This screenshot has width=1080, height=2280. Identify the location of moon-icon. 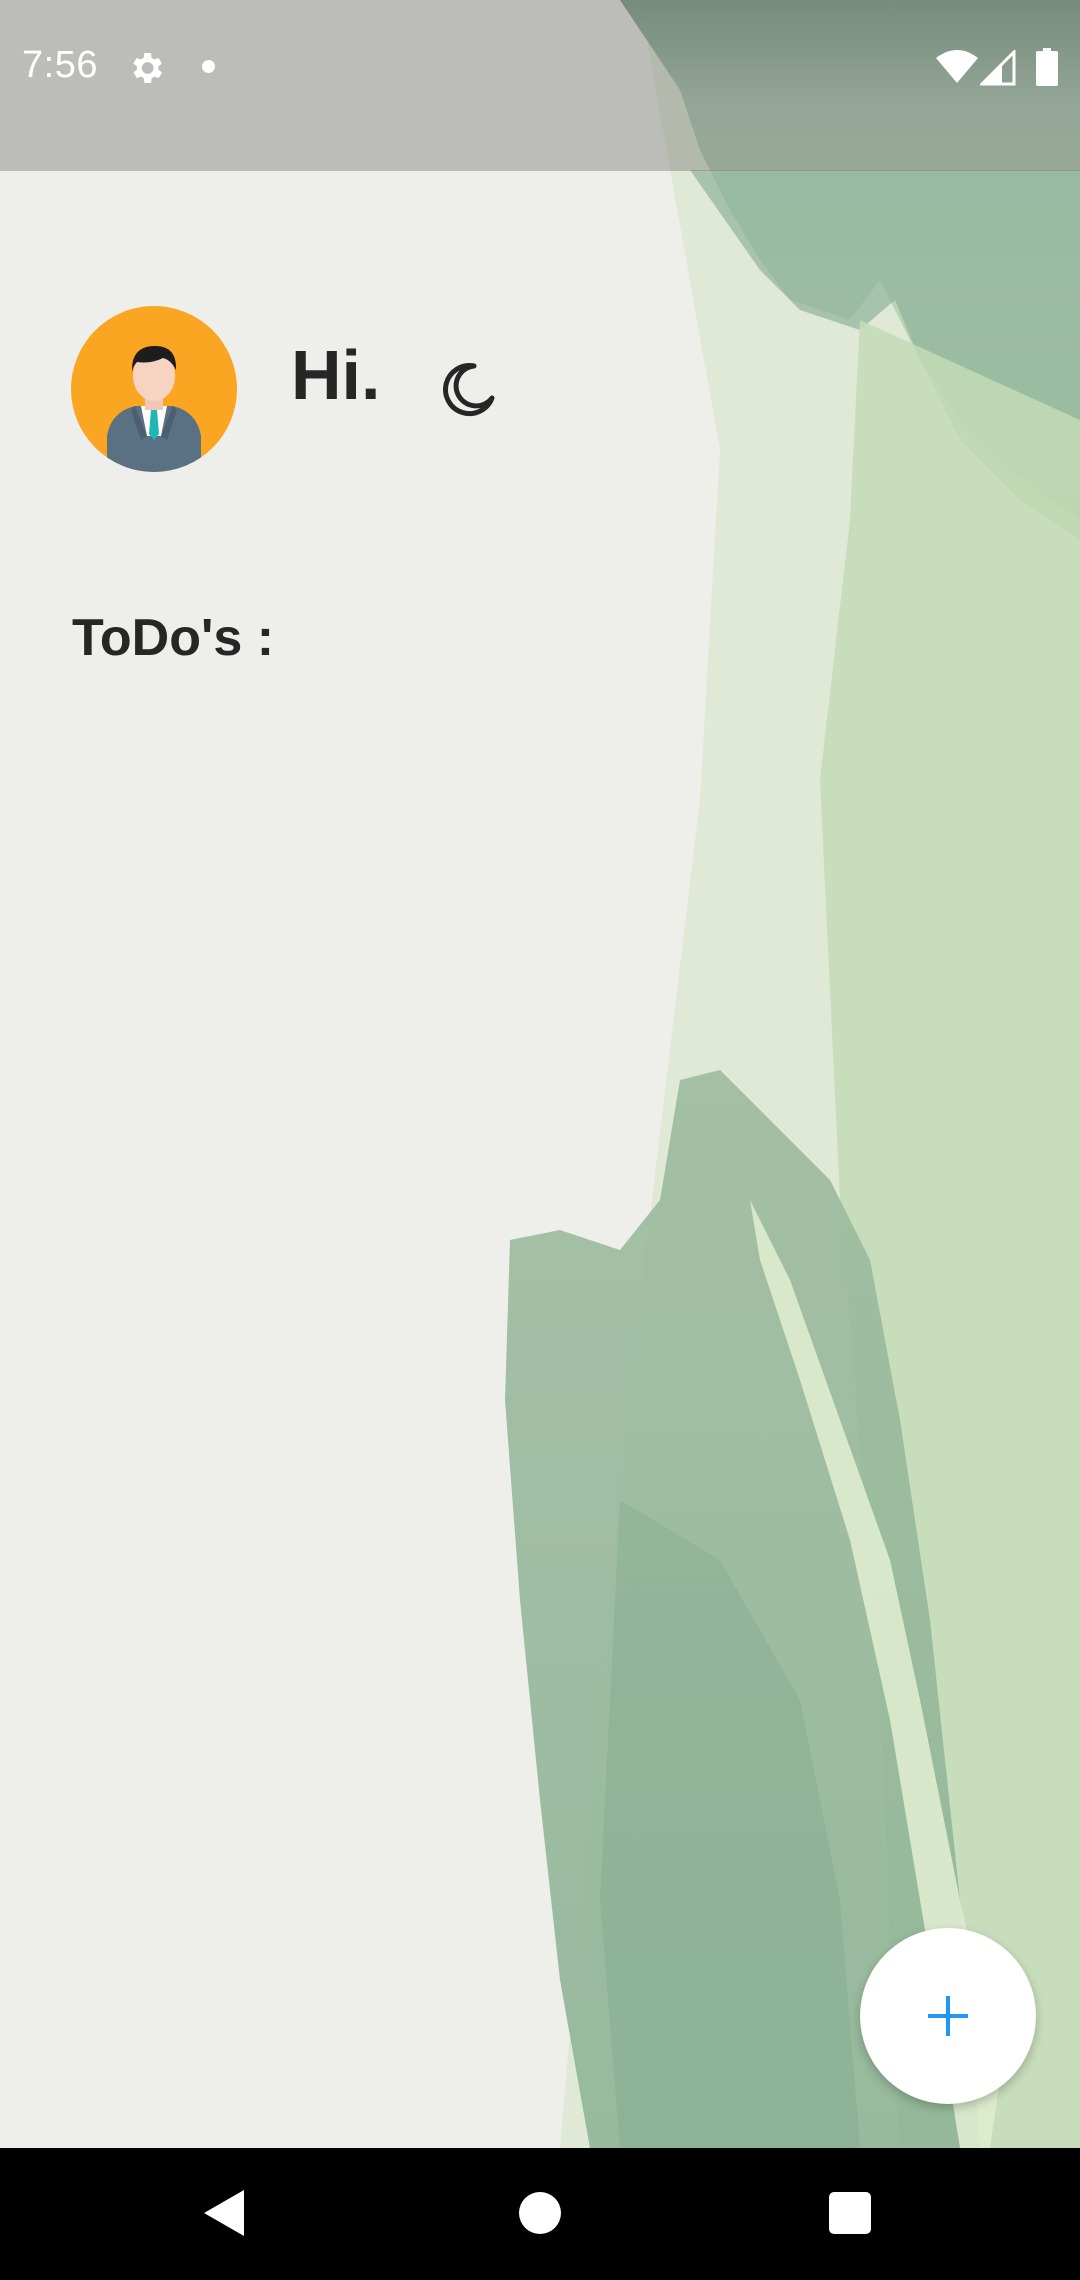
(467, 389).